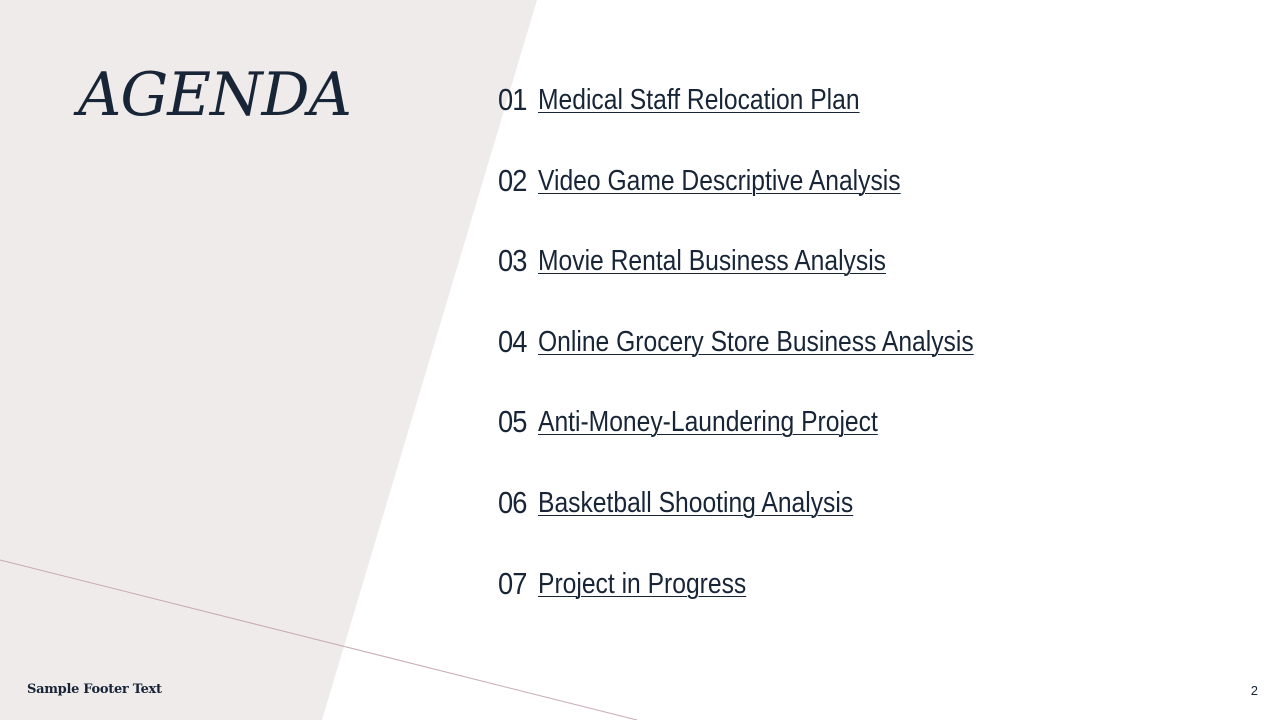  What do you see at coordinates (719, 181) in the screenshot?
I see `agenda-item-link: Video Game Descriptive Analysis` at bounding box center [719, 181].